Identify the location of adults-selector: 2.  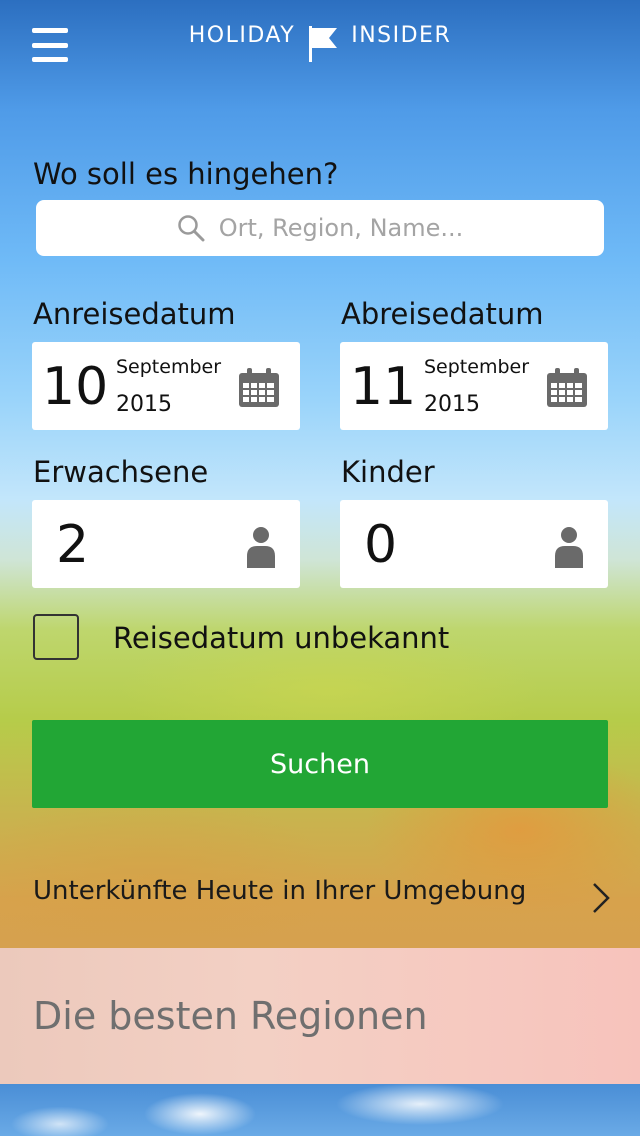
(166, 544).